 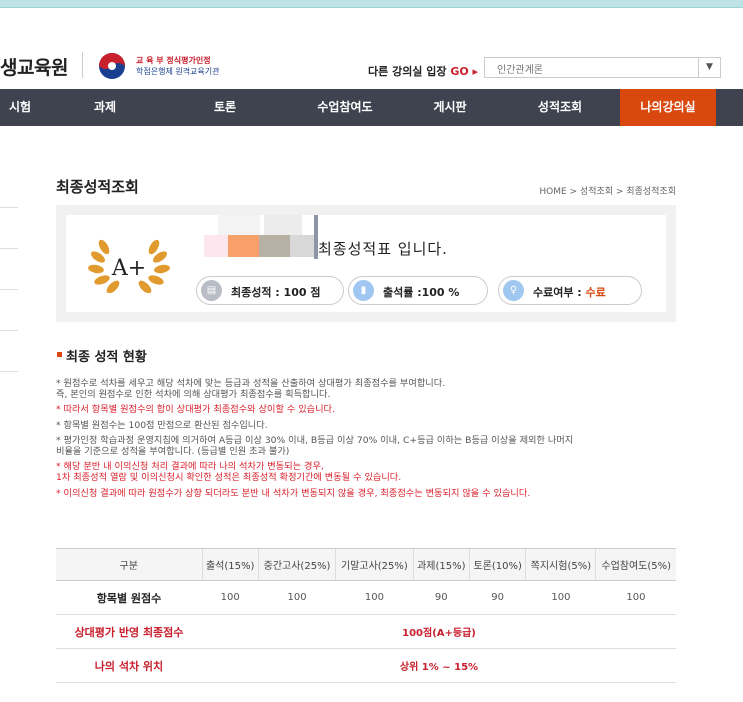 What do you see at coordinates (363, 290) in the screenshot?
I see `bar-chart-icon: ▮` at bounding box center [363, 290].